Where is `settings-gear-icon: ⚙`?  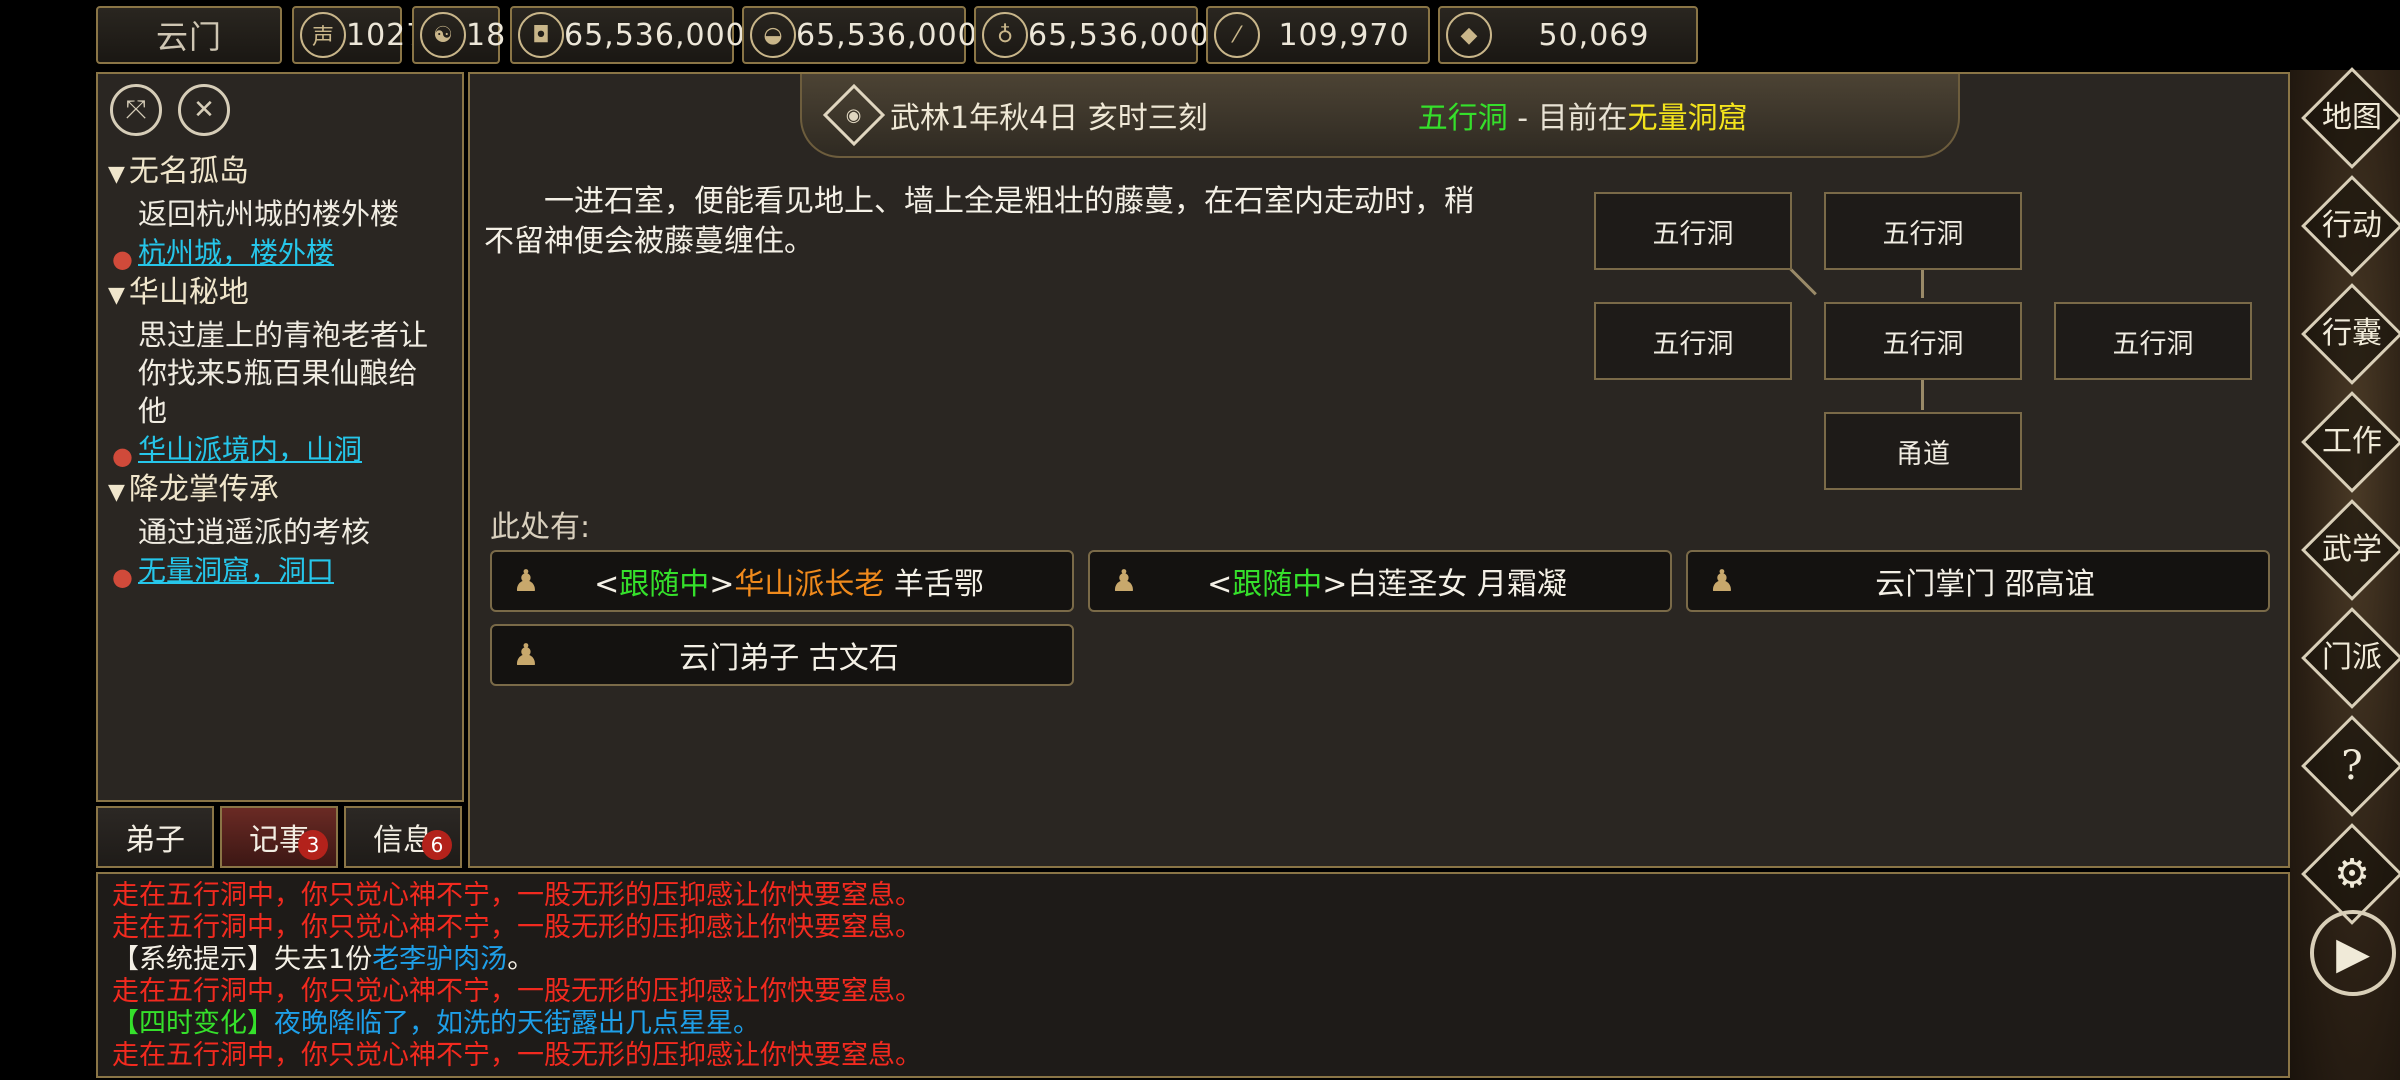 settings-gear-icon: ⚙ is located at coordinates (2352, 874).